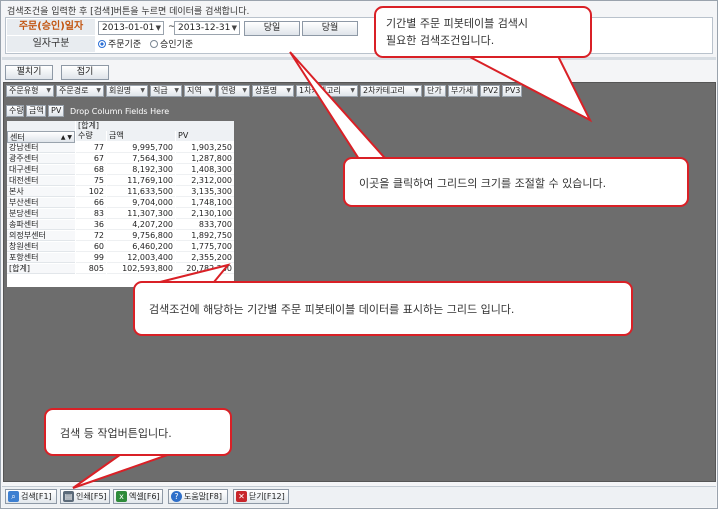 Image resolution: width=718 pixels, height=509 pixels. What do you see at coordinates (116, 433) in the screenshot?
I see `callout-text: 검색 등 작업버튼입니다.` at bounding box center [116, 433].